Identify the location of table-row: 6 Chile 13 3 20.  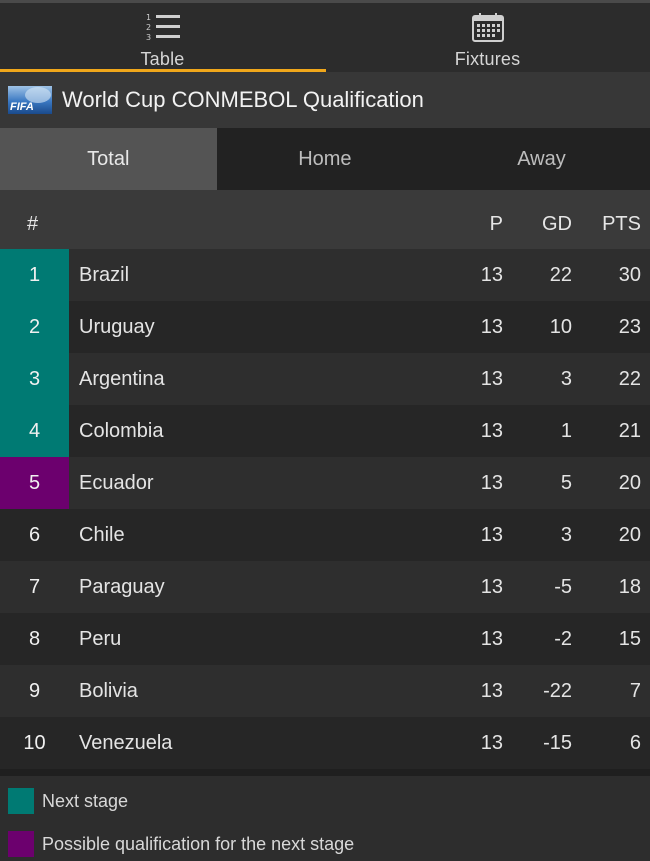
(325, 535).